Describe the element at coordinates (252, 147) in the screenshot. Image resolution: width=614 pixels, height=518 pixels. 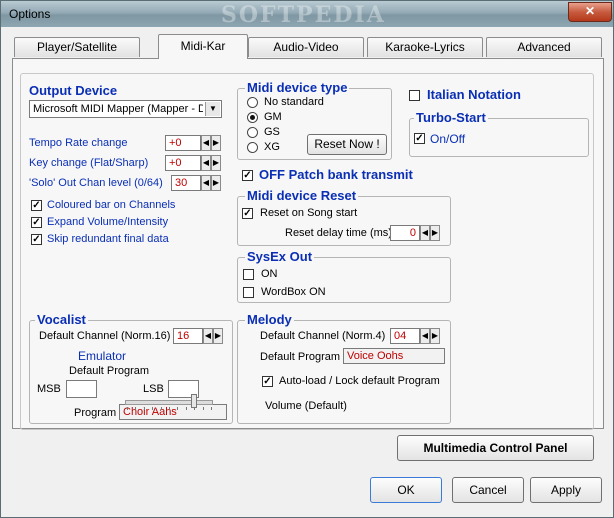
I see `radio-xg` at that location.